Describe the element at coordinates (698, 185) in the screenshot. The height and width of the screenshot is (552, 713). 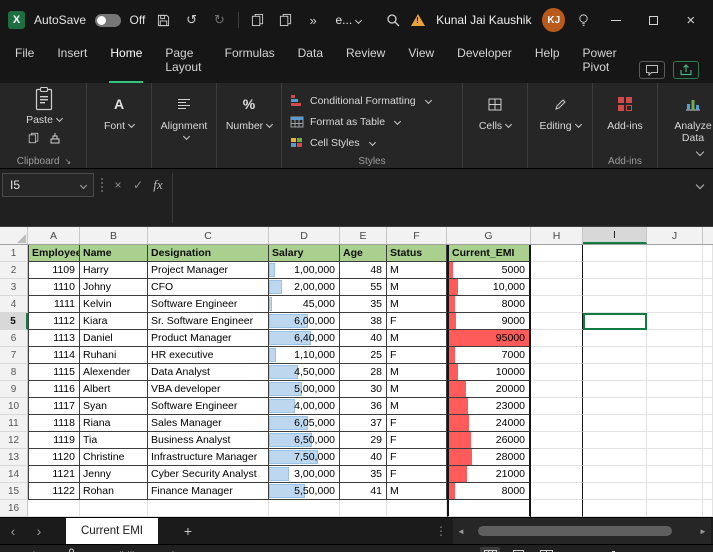
I see `expand-formula-bar-button` at that location.